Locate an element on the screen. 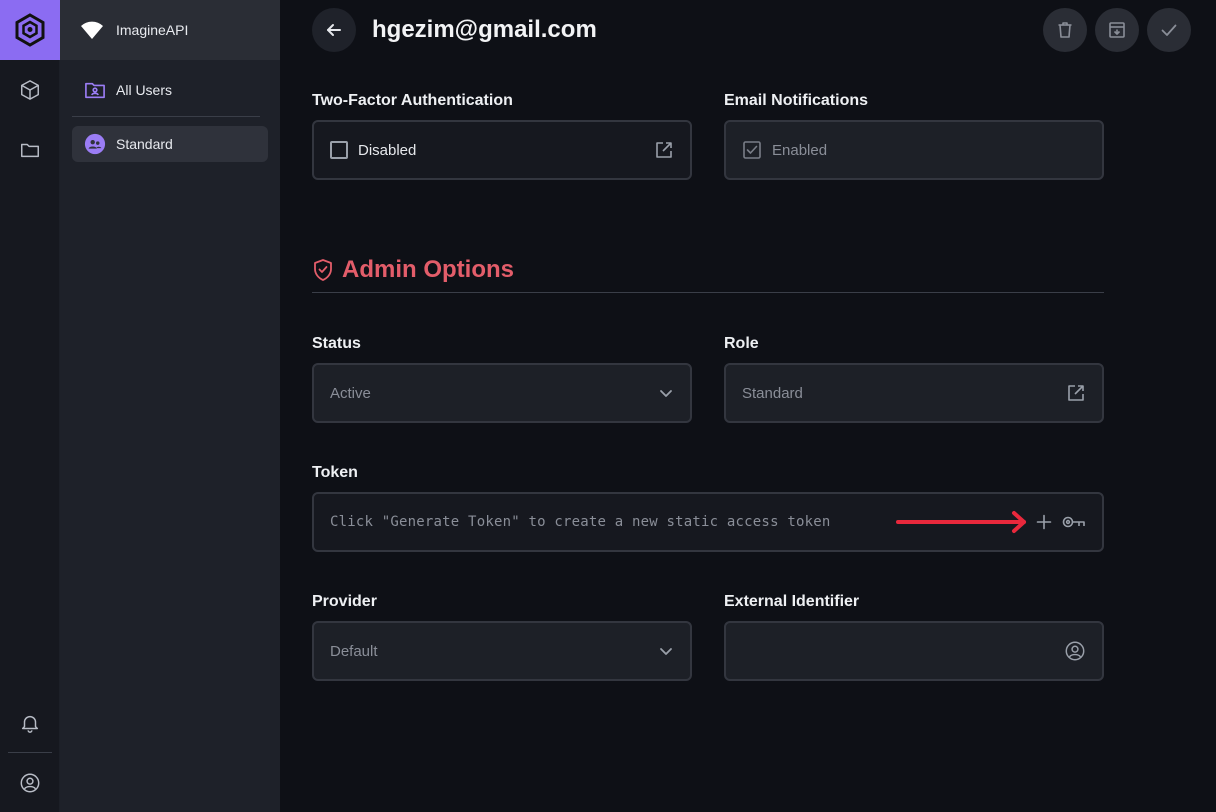 This screenshot has height=812, width=1216. token-actions is located at coordinates (991, 522).